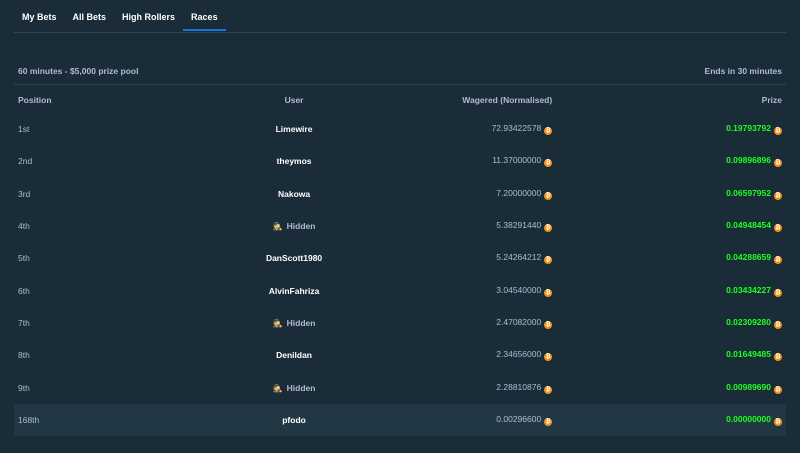  What do you see at coordinates (671, 193) in the screenshot?
I see `row-prize: 0.06597952 ₿` at bounding box center [671, 193].